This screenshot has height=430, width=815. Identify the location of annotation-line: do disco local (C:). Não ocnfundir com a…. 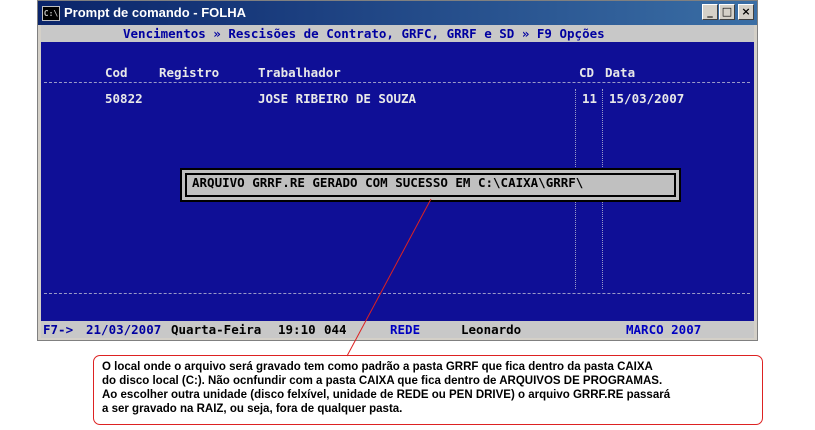
(382, 381).